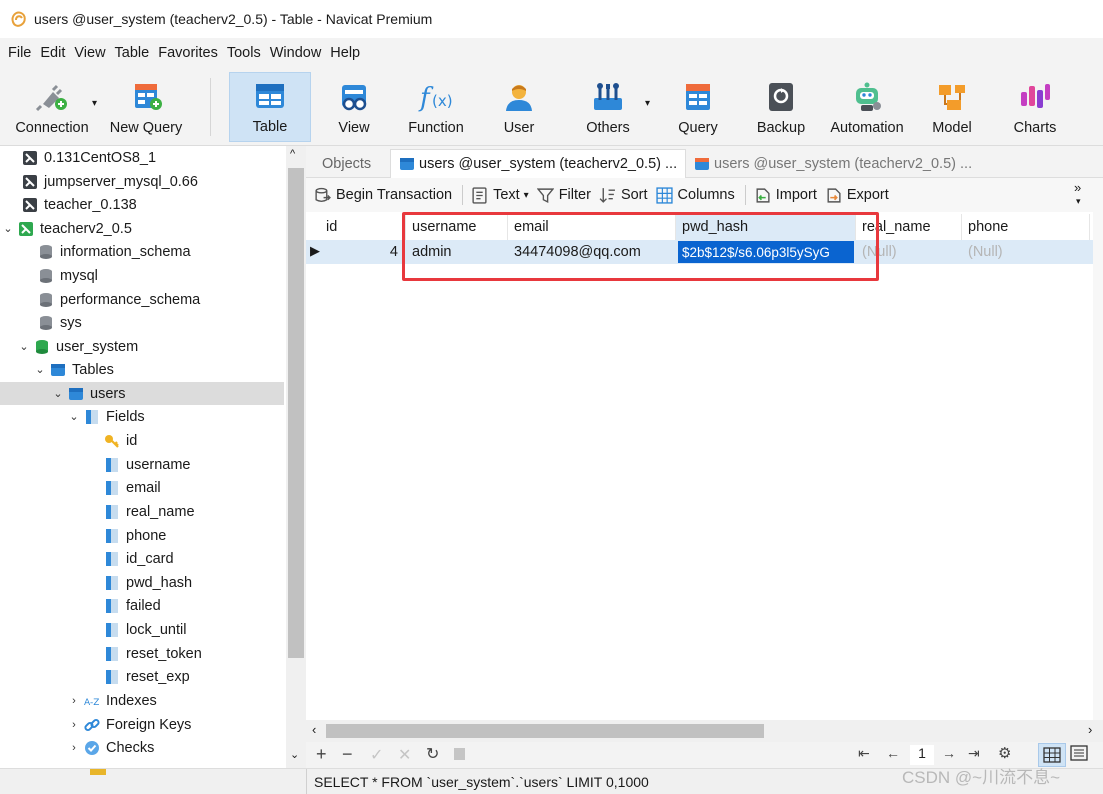  I want to click on tree-connection: jumpserver_mysql_0.66, so click(110, 181).